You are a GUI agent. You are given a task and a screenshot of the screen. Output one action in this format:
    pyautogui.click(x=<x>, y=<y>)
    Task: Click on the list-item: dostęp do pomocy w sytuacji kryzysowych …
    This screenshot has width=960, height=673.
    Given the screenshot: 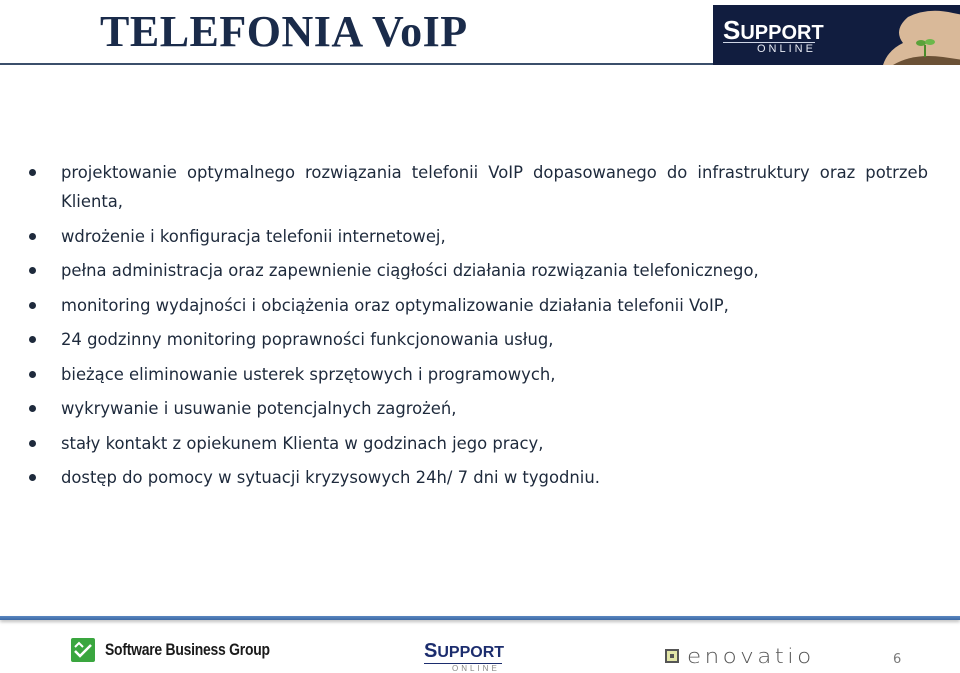 What is the action you would take?
    pyautogui.click(x=480, y=477)
    